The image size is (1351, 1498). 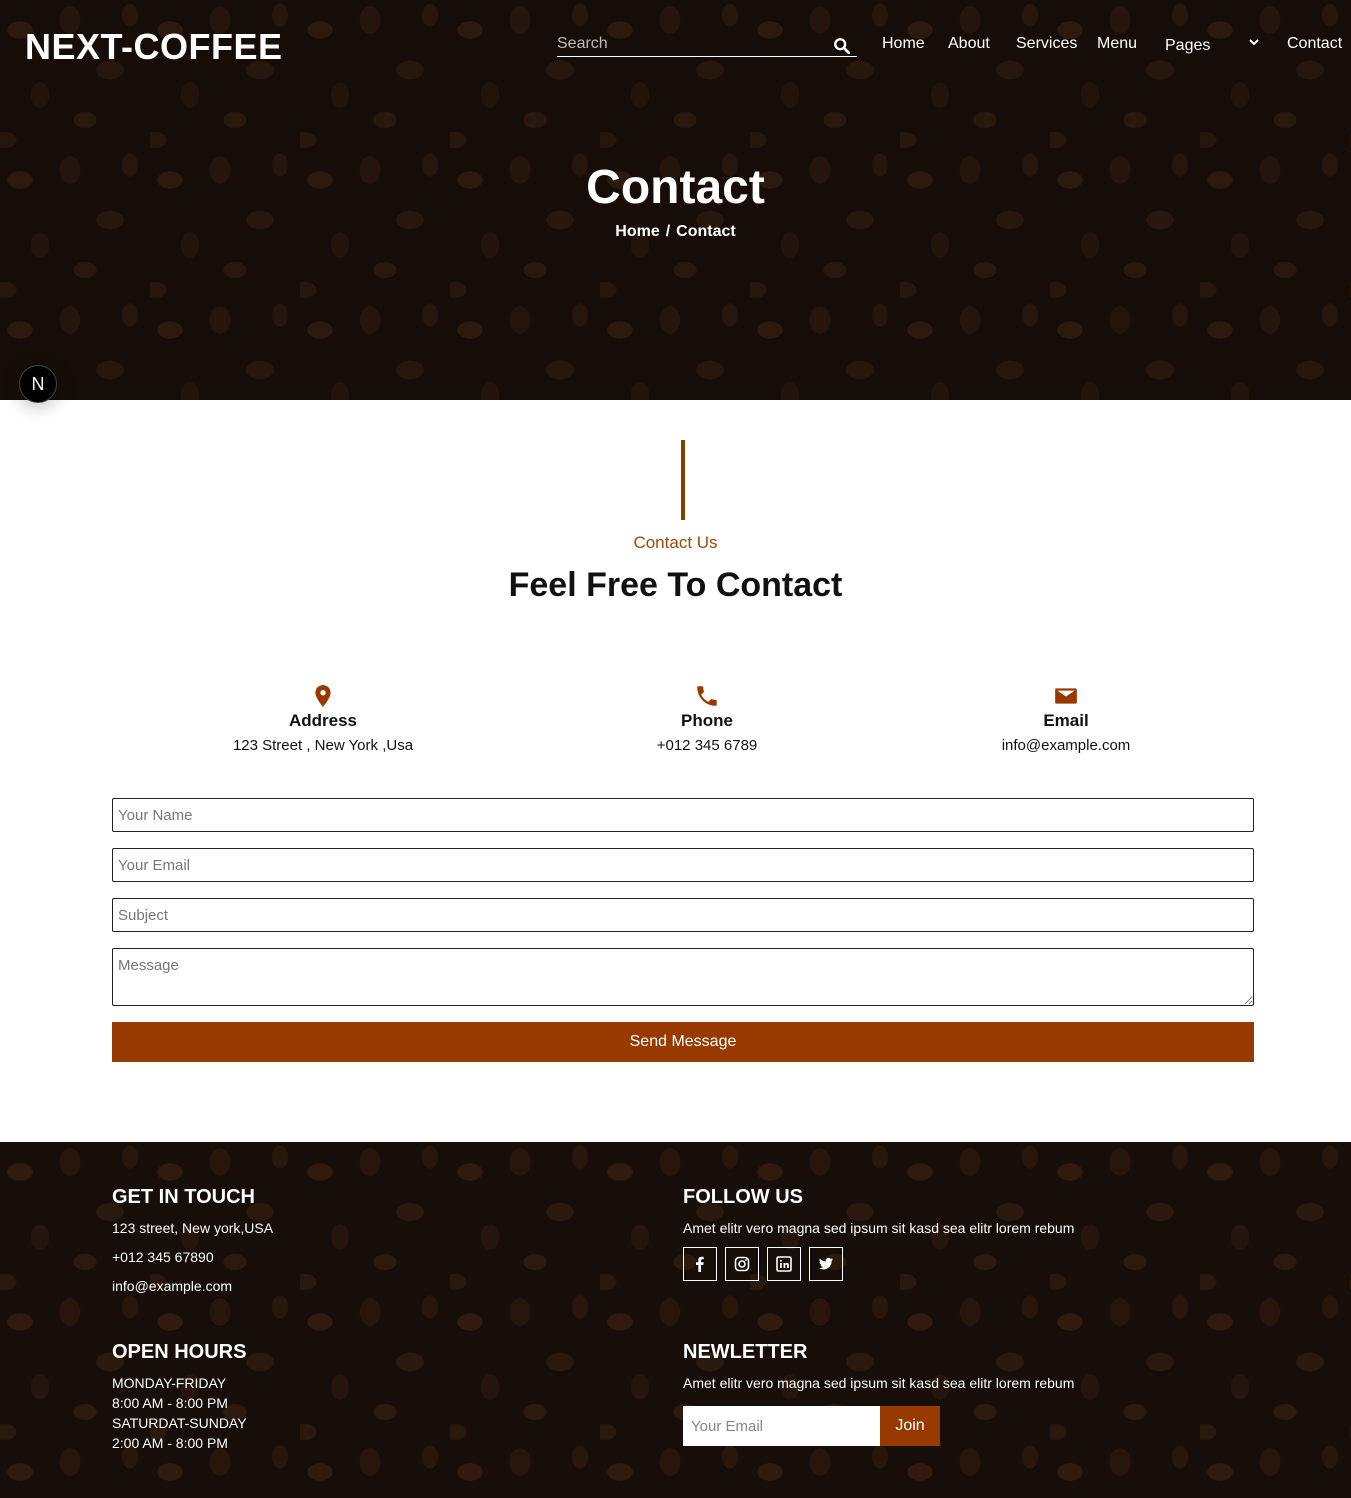 I want to click on instagram-button, so click(x=742, y=1264).